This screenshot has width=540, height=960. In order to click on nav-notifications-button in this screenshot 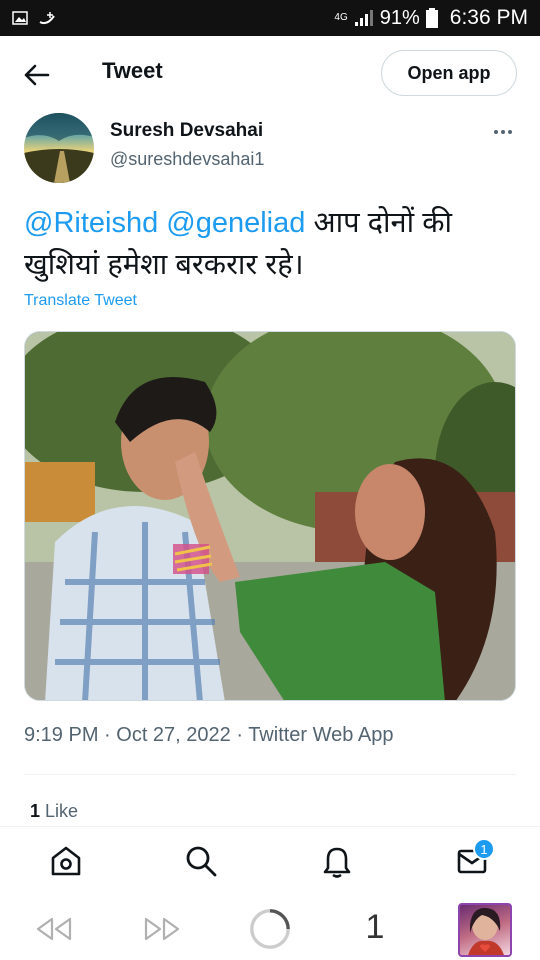, I will do `click(337, 861)`.